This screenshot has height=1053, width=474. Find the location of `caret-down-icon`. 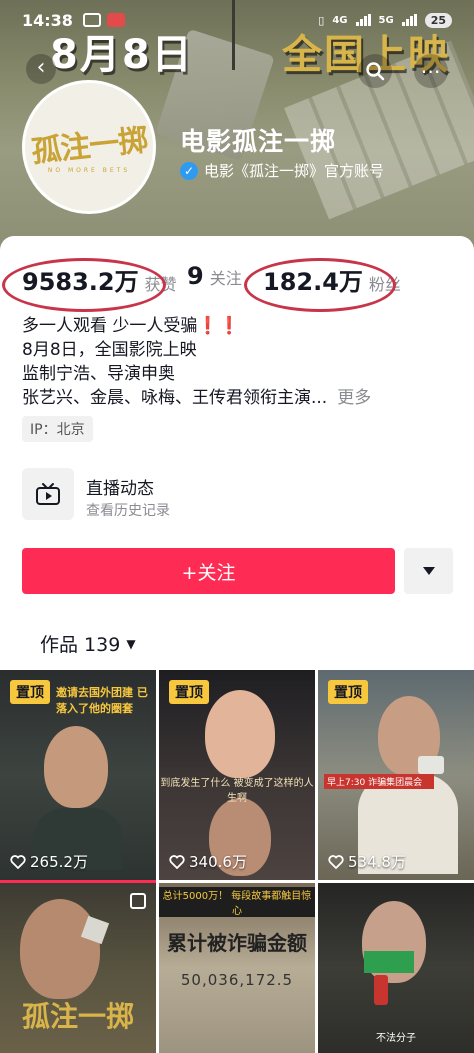

caret-down-icon is located at coordinates (428, 571).